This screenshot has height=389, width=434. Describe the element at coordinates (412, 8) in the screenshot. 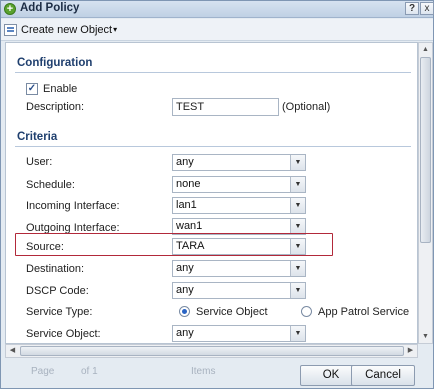

I see `help-button: ?` at that location.